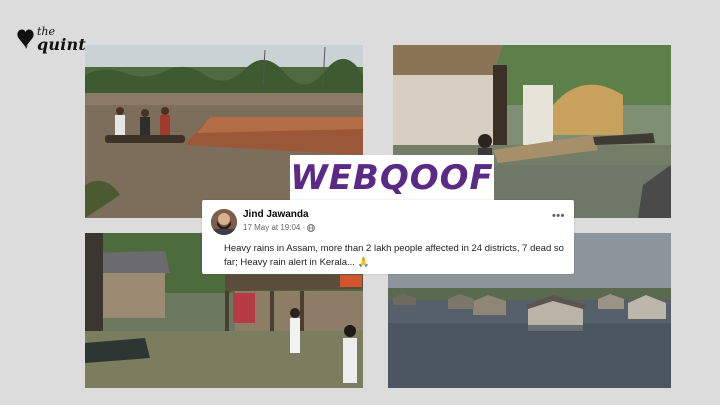 The image size is (720, 405). I want to click on logo-text-quint: quint, so click(61, 44).